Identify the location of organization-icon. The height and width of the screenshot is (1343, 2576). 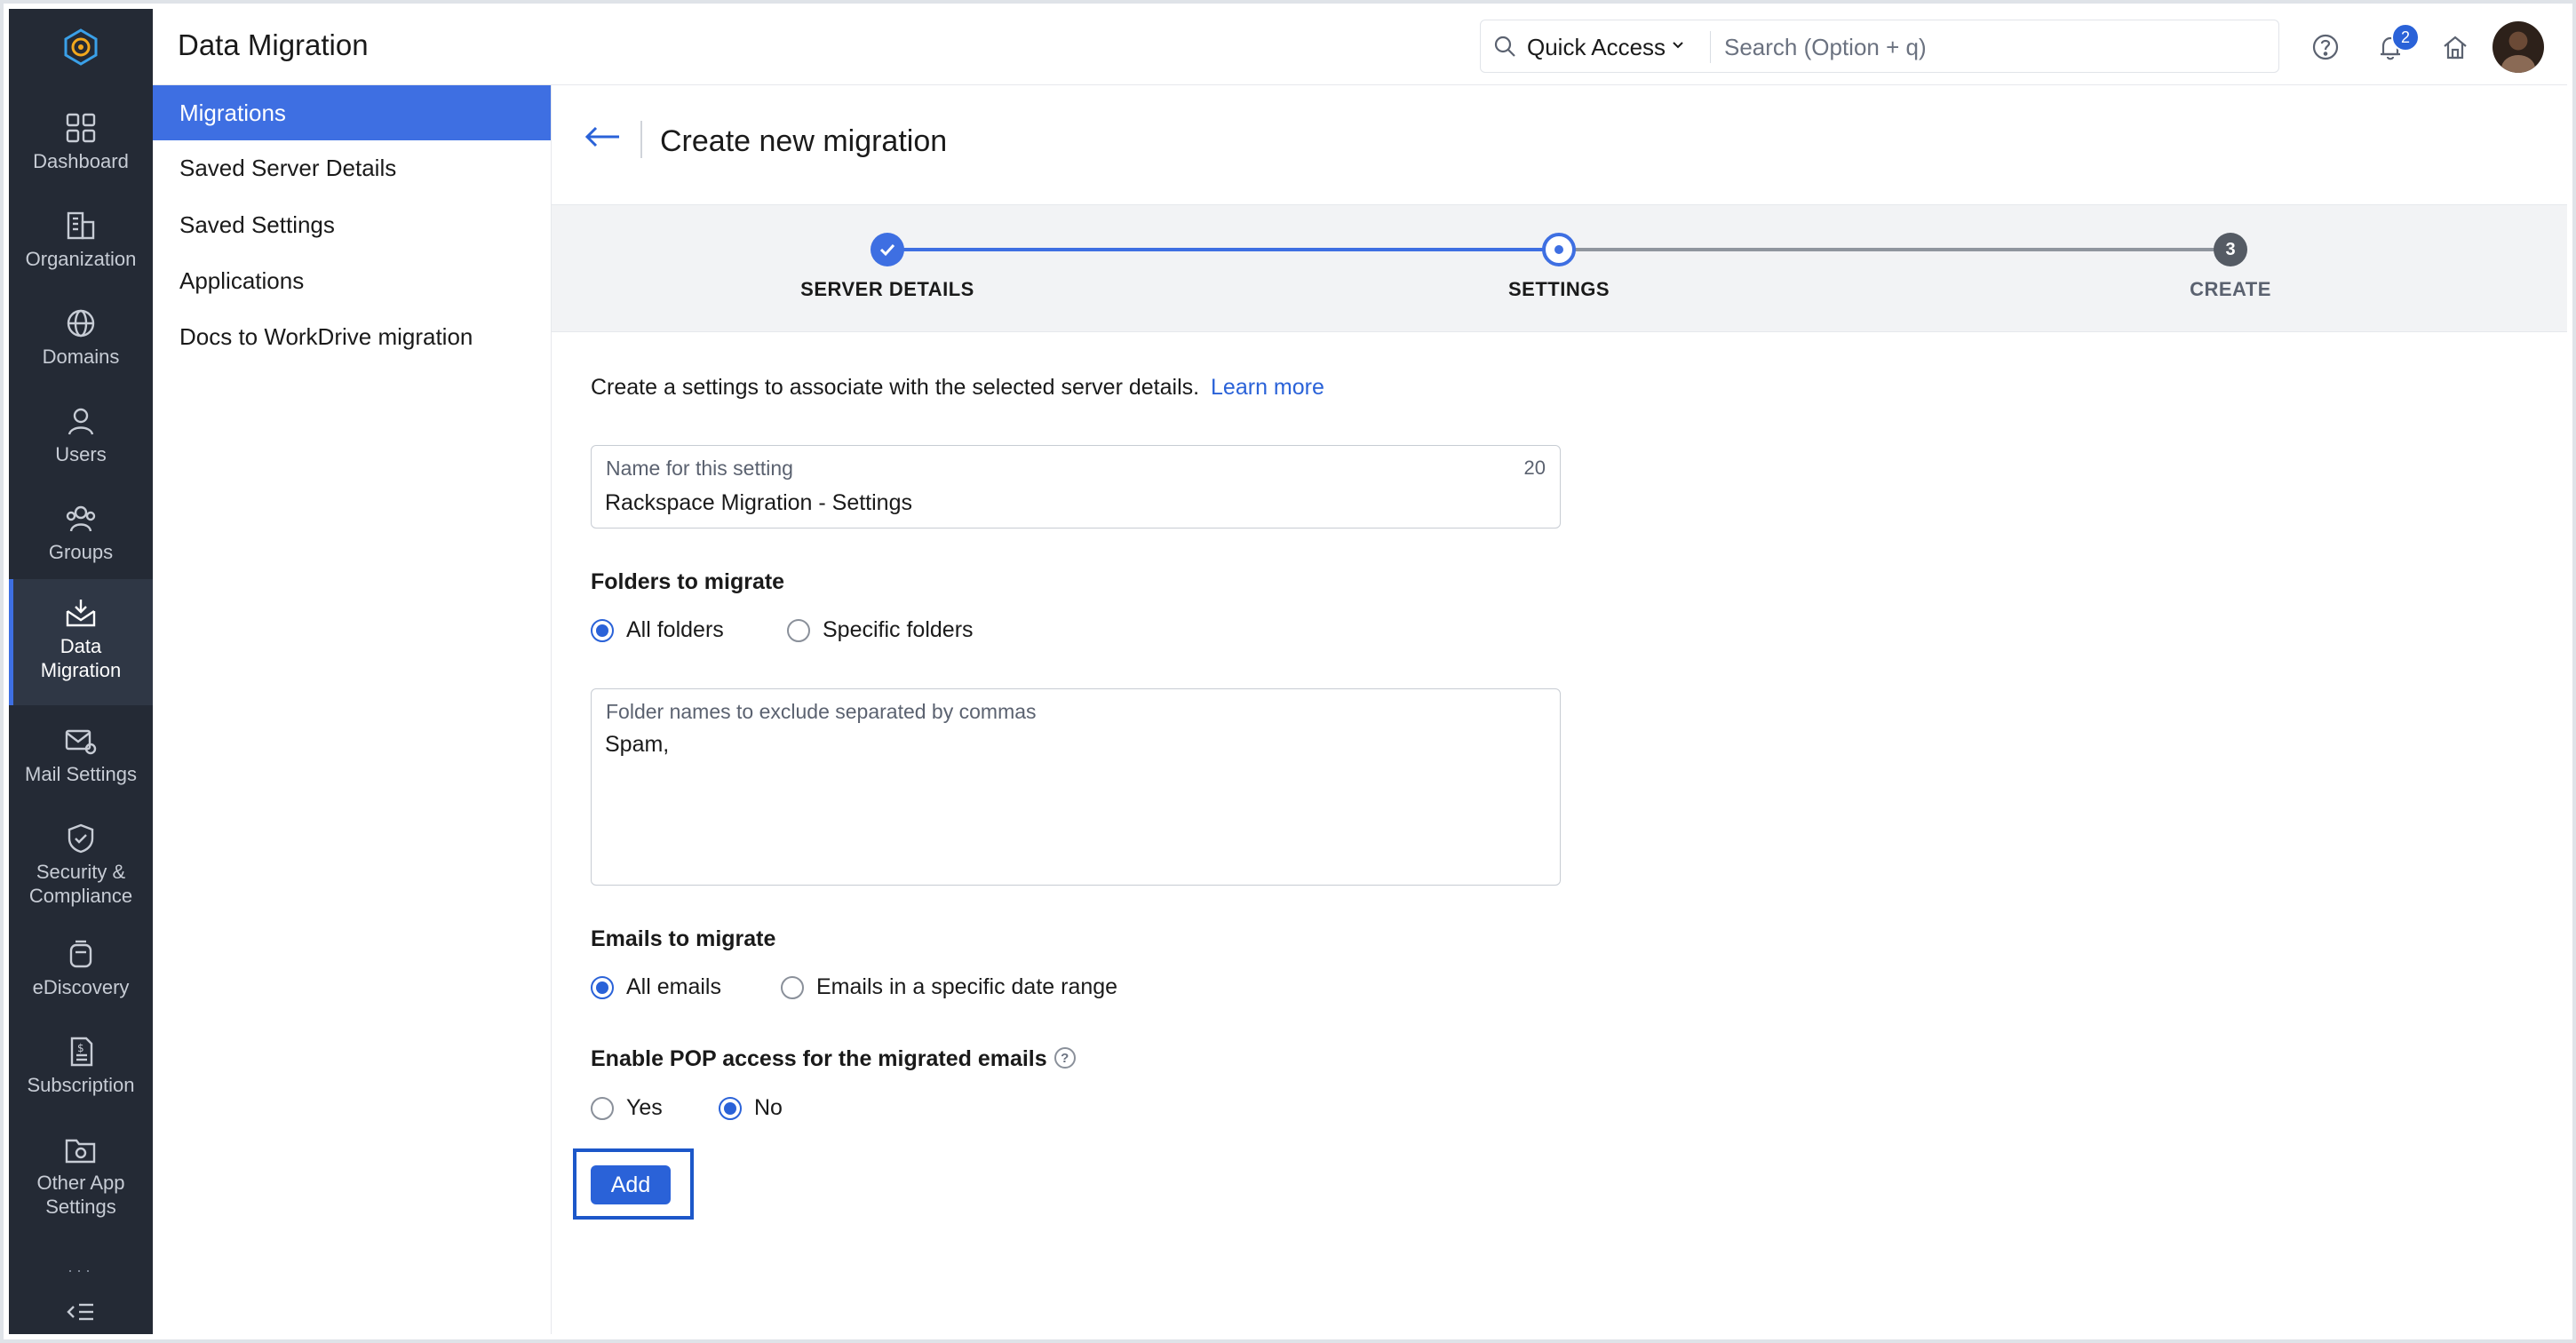
(80, 226).